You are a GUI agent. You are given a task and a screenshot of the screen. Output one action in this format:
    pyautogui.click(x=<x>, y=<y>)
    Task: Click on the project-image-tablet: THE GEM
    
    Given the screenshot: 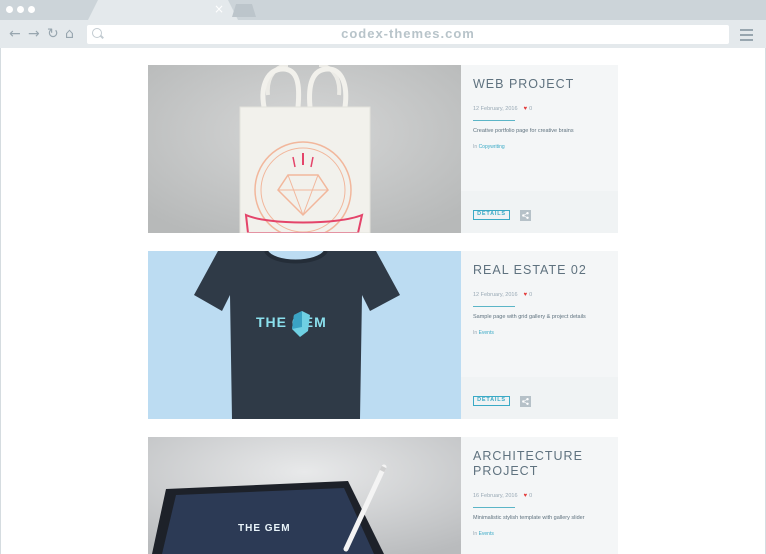 What is the action you would take?
    pyautogui.click(x=304, y=495)
    